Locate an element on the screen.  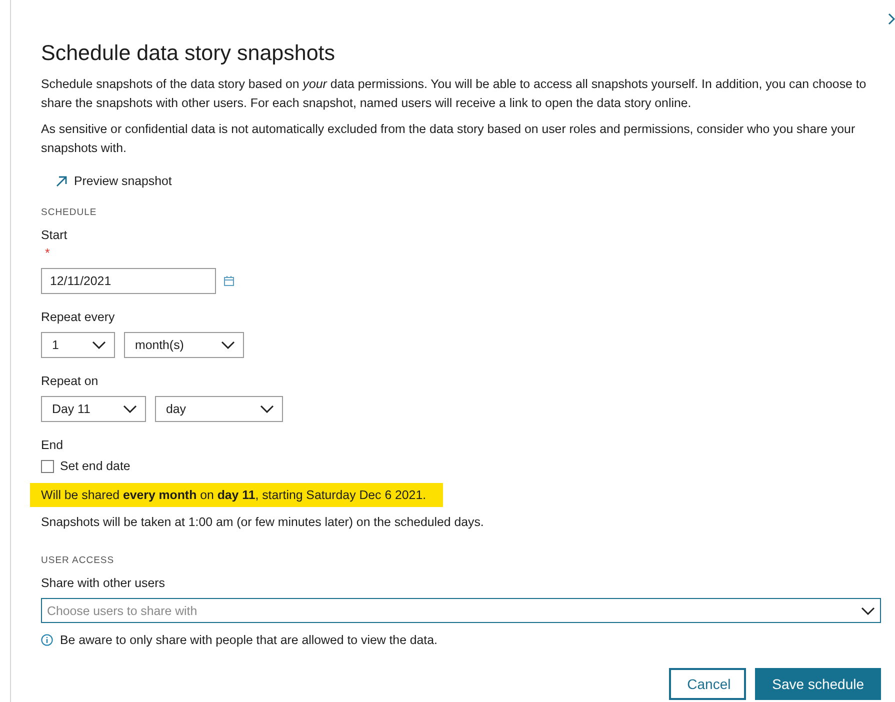
preview-link: Preview snapshot is located at coordinates (468, 181).